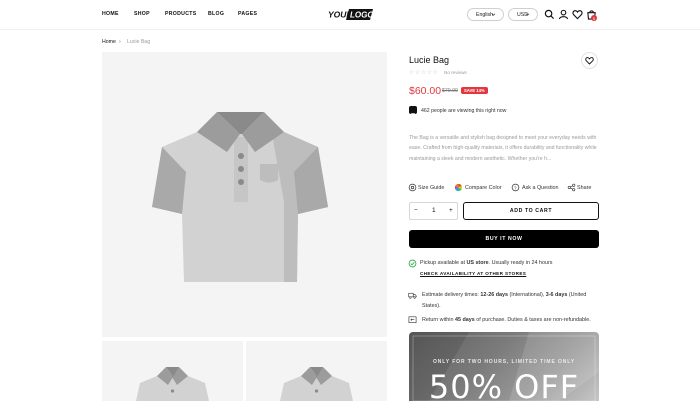  Describe the element at coordinates (577, 295) in the screenshot. I see `delivery-us-label: (United` at that location.